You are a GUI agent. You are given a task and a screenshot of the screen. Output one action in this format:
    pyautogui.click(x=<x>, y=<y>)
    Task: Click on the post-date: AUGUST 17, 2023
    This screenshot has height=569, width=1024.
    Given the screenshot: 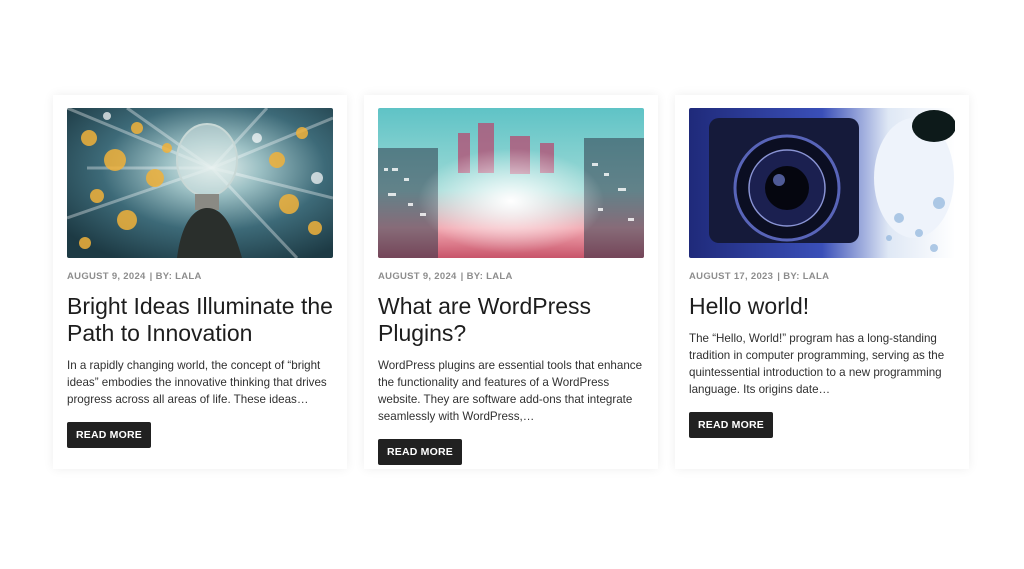 What is the action you would take?
    pyautogui.click(x=731, y=276)
    